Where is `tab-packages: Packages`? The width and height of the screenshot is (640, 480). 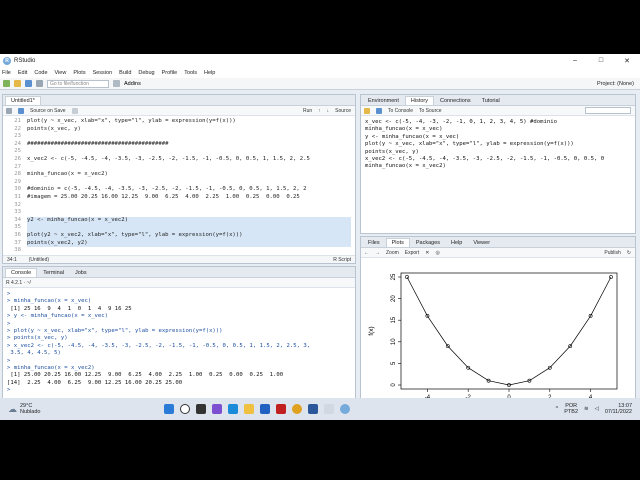 tab-packages: Packages is located at coordinates (428, 243).